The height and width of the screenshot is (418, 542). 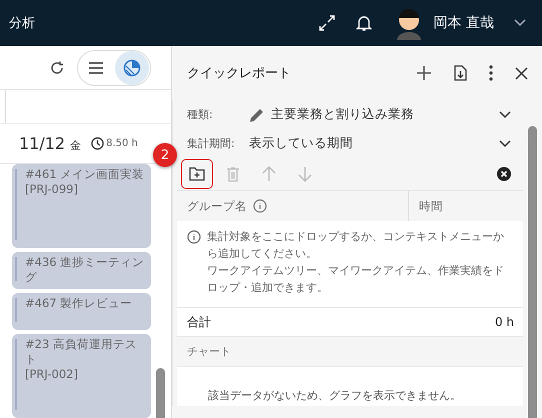 What do you see at coordinates (81, 311) in the screenshot?
I see `event-card: #467 製作レビュー` at bounding box center [81, 311].